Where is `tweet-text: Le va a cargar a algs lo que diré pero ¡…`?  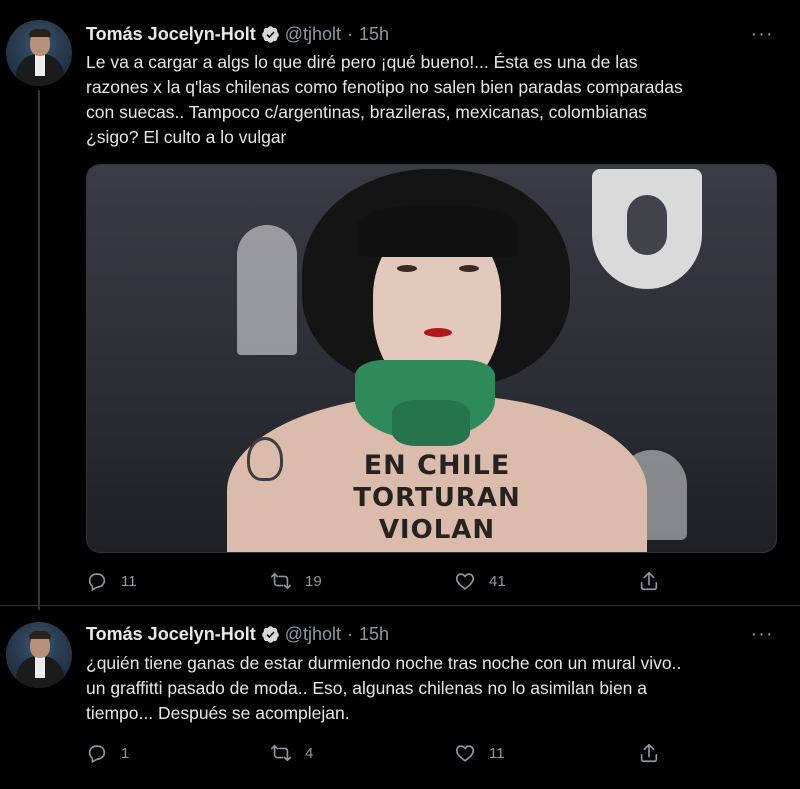 tweet-text: Le va a cargar a algs lo que diré pero ¡… is located at coordinates (436, 100).